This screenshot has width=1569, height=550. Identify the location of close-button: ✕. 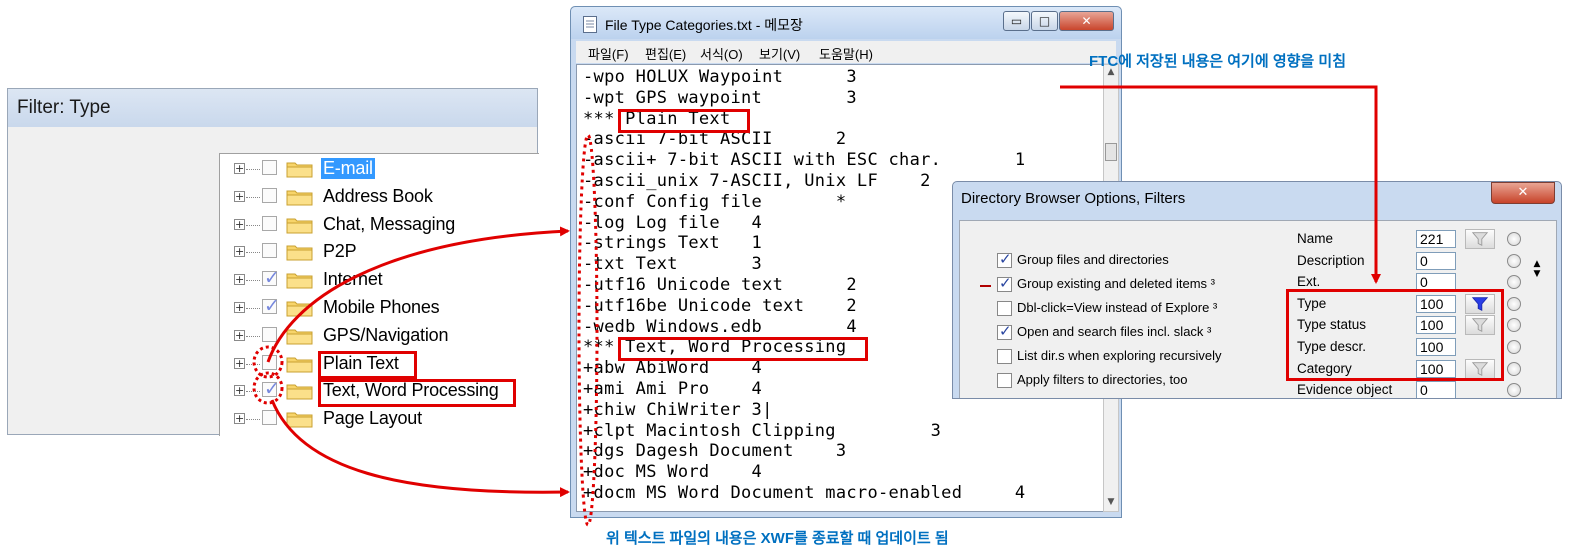
(1086, 21).